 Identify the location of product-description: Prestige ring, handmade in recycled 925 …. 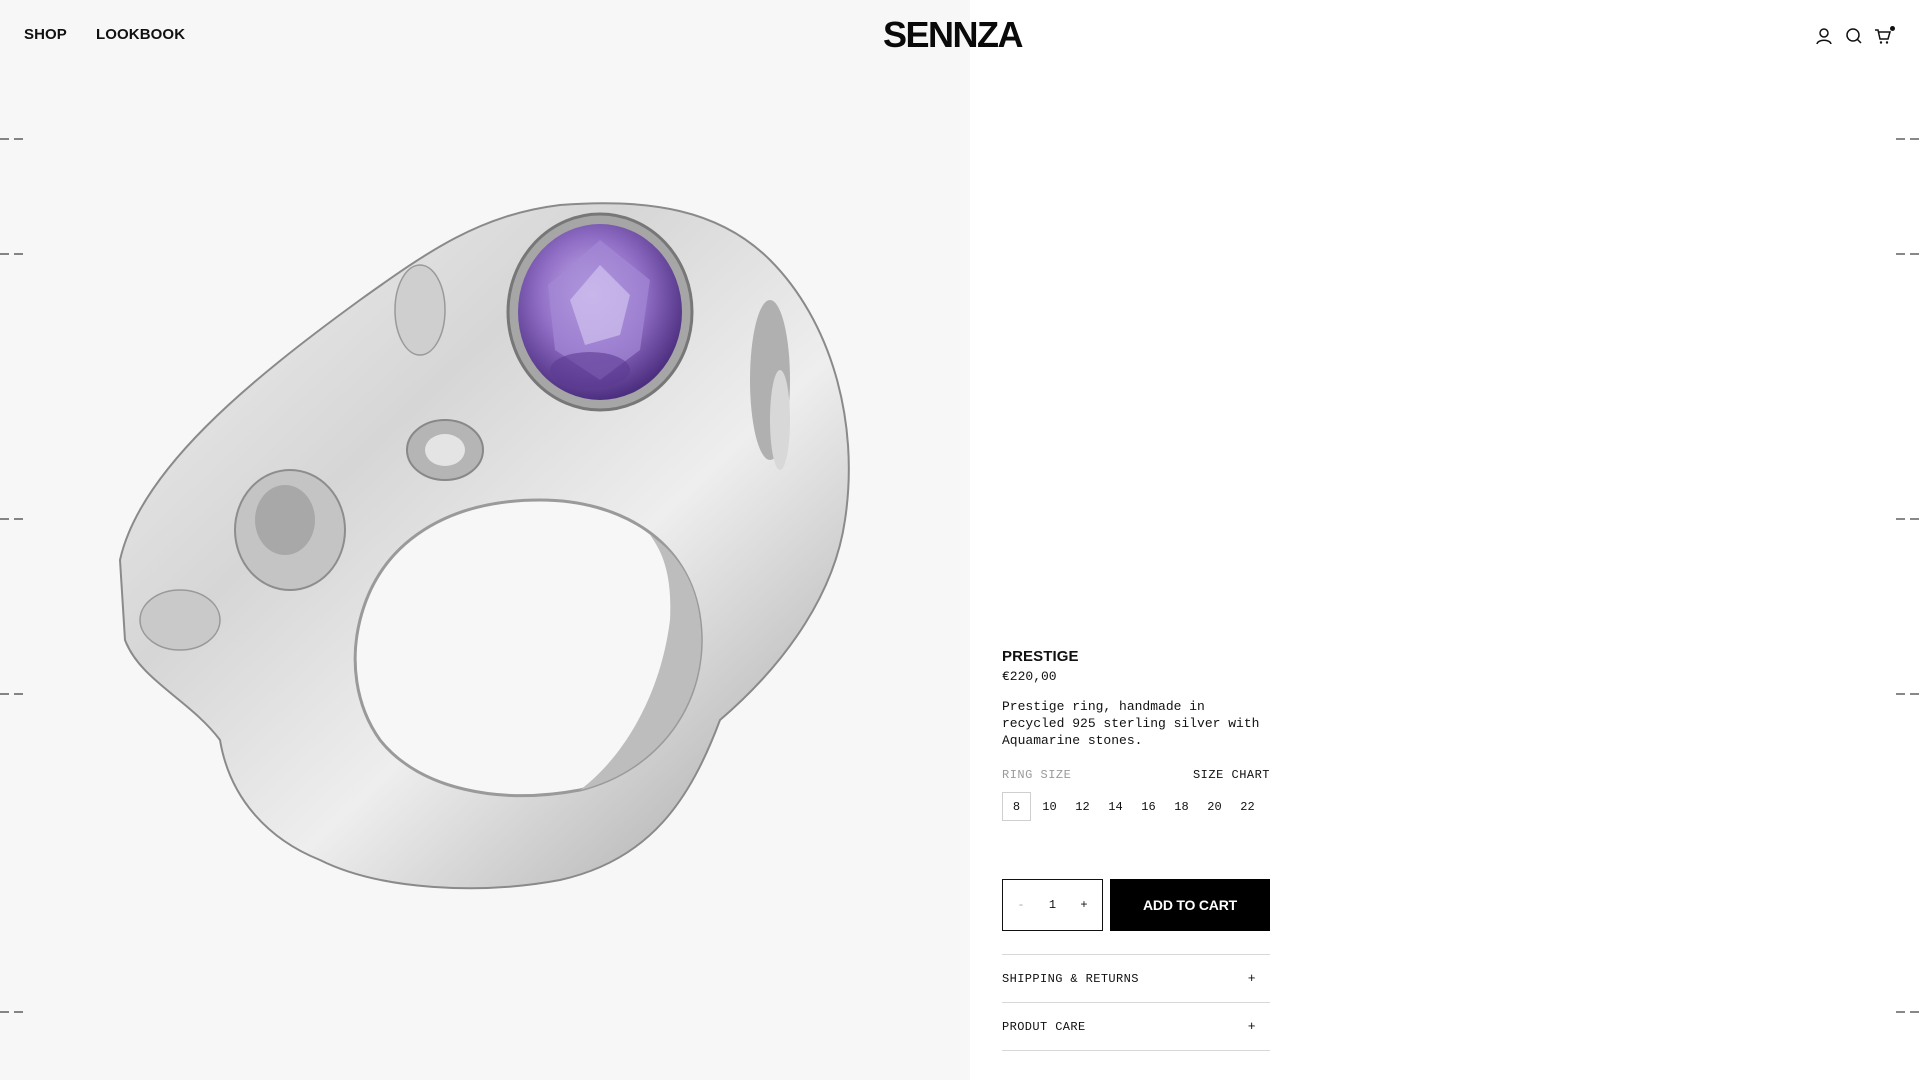
(1131, 723).